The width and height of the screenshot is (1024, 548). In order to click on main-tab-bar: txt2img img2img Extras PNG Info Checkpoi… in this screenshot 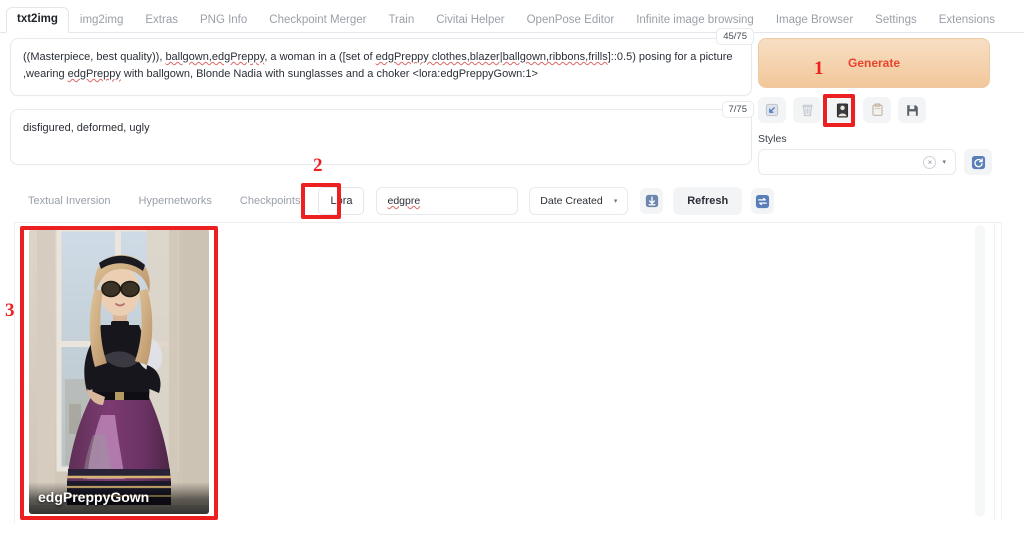, I will do `click(512, 16)`.